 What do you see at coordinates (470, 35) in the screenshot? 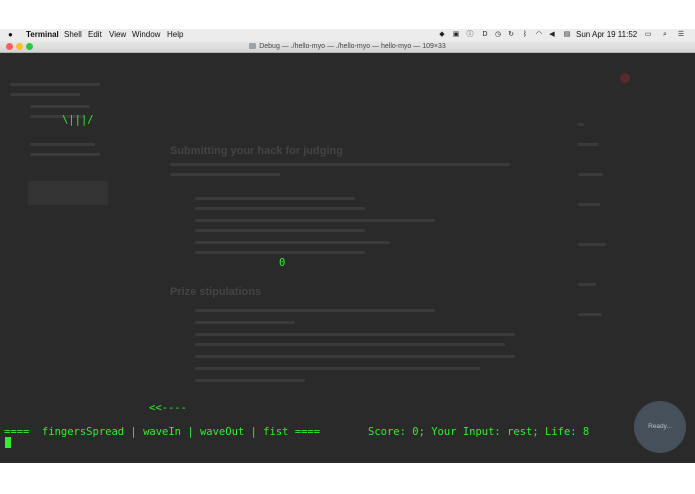
I see `info-icon: ⓘ` at bounding box center [470, 35].